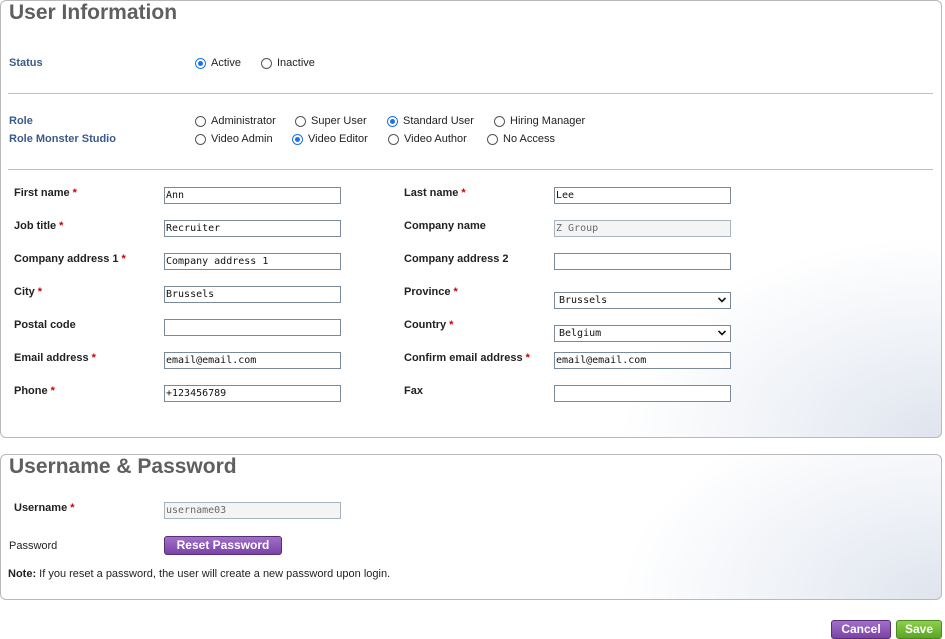 The height and width of the screenshot is (639, 945). What do you see at coordinates (431, 292) in the screenshot?
I see `province-label: Province *` at bounding box center [431, 292].